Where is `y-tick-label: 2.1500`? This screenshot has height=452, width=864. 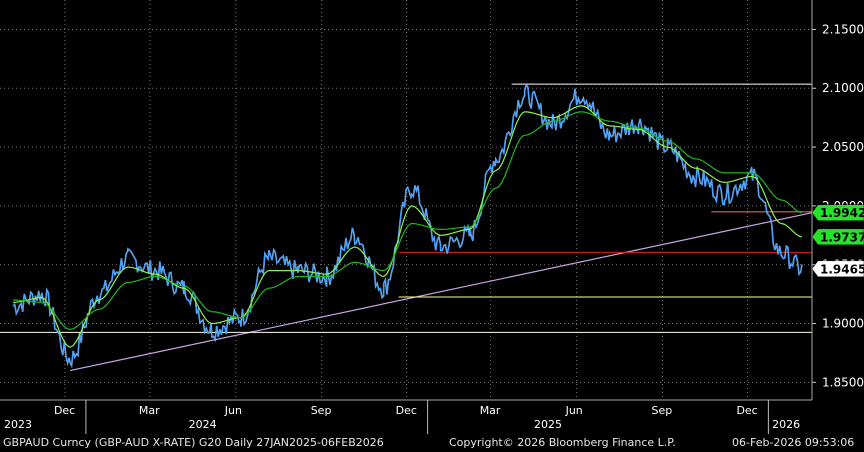 y-tick-label: 2.1500 is located at coordinates (843, 29).